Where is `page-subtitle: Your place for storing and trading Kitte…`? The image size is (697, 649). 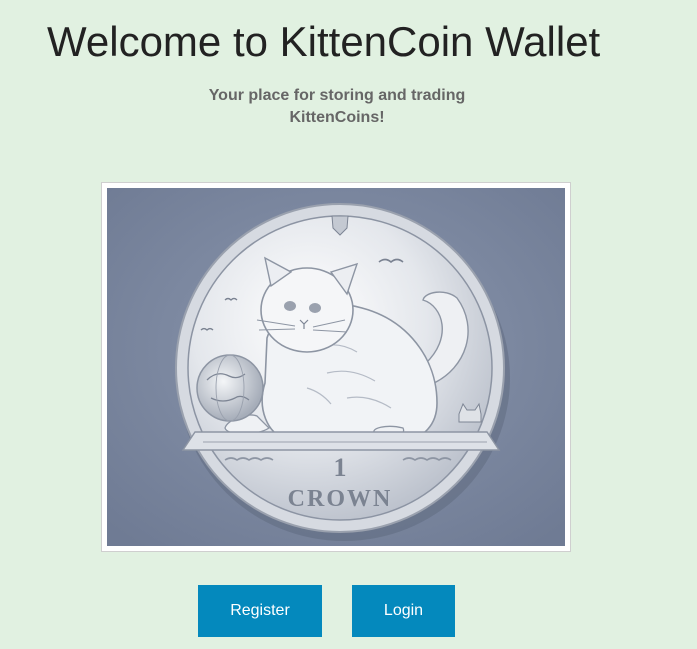
page-subtitle: Your place for storing and trading Kitte… is located at coordinates (337, 106).